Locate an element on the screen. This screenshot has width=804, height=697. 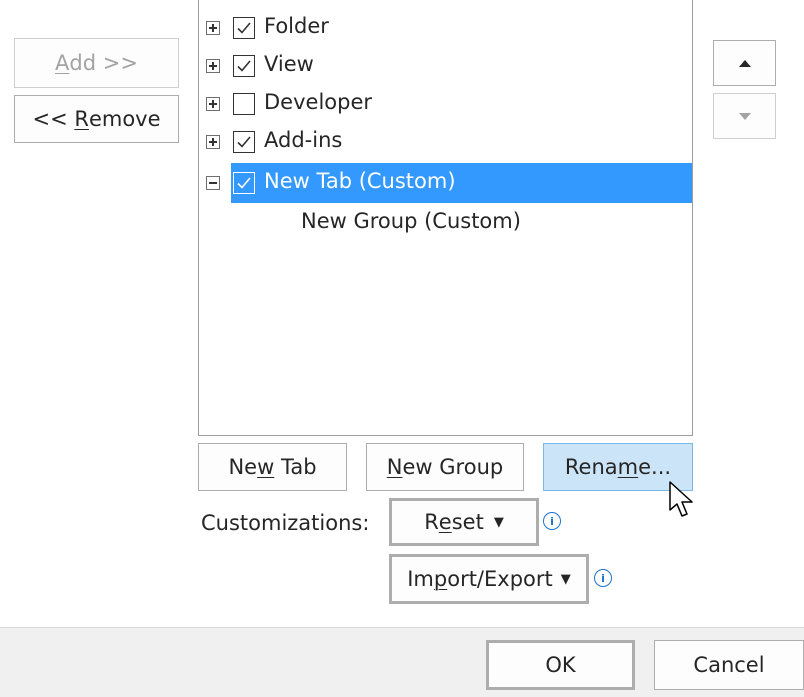
checkbox-add-ins is located at coordinates (244, 142).